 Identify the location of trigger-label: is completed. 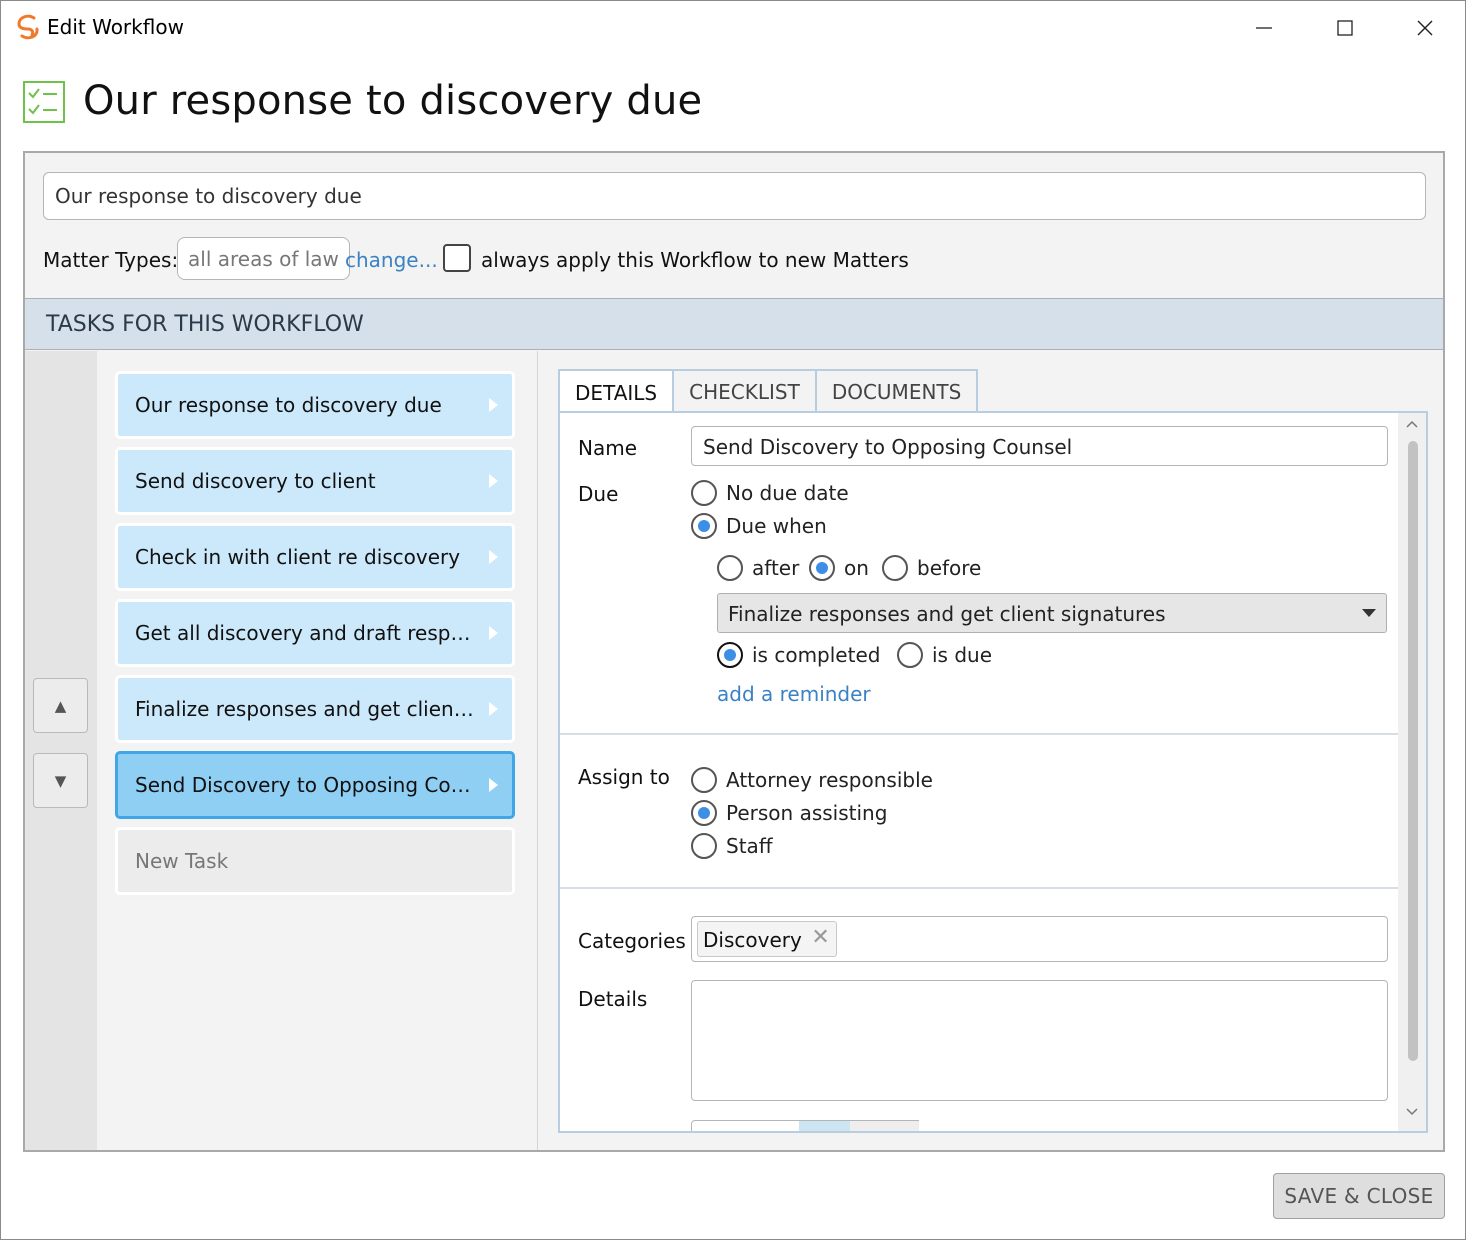
(816, 655).